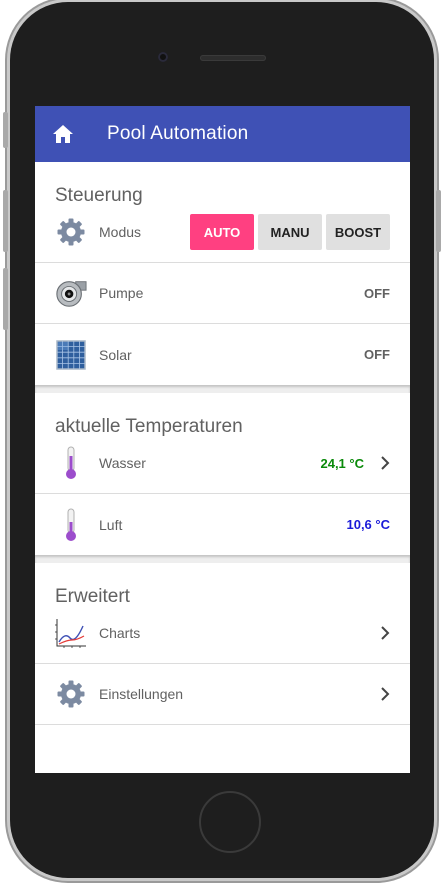  I want to click on auto-button: AUTO, so click(222, 232).